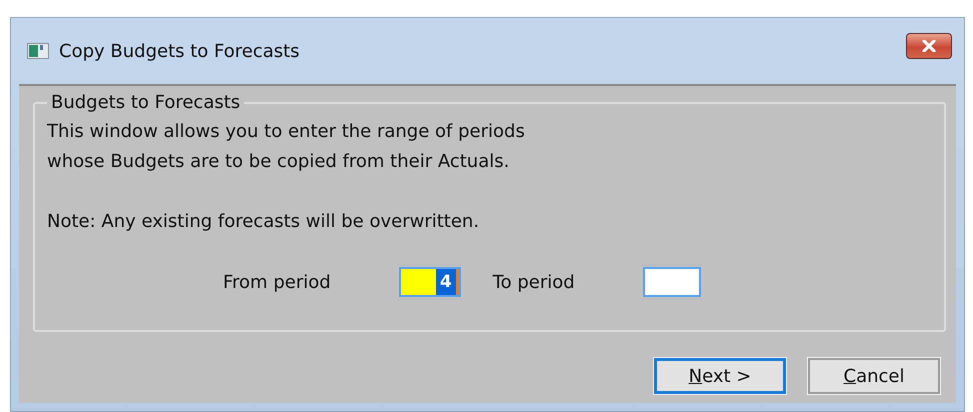 The image size is (973, 412). I want to click on window-title: Copy Budgets to Forecasts, so click(180, 51).